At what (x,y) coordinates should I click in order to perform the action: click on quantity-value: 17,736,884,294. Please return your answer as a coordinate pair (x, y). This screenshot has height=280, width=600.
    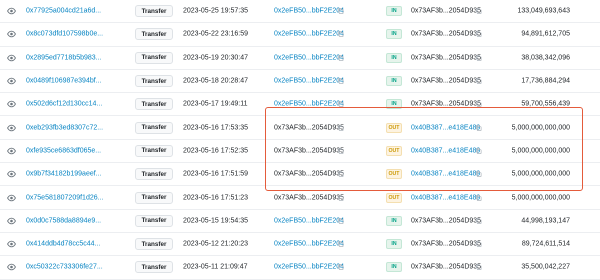
    Looking at the image, I should click on (545, 81).